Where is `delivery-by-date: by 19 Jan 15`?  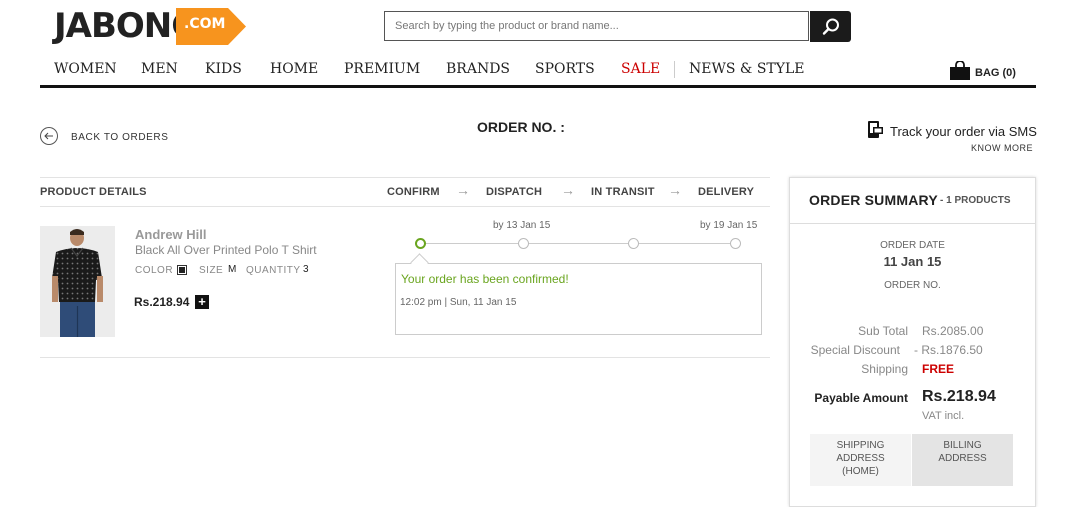 delivery-by-date: by 19 Jan 15 is located at coordinates (729, 225).